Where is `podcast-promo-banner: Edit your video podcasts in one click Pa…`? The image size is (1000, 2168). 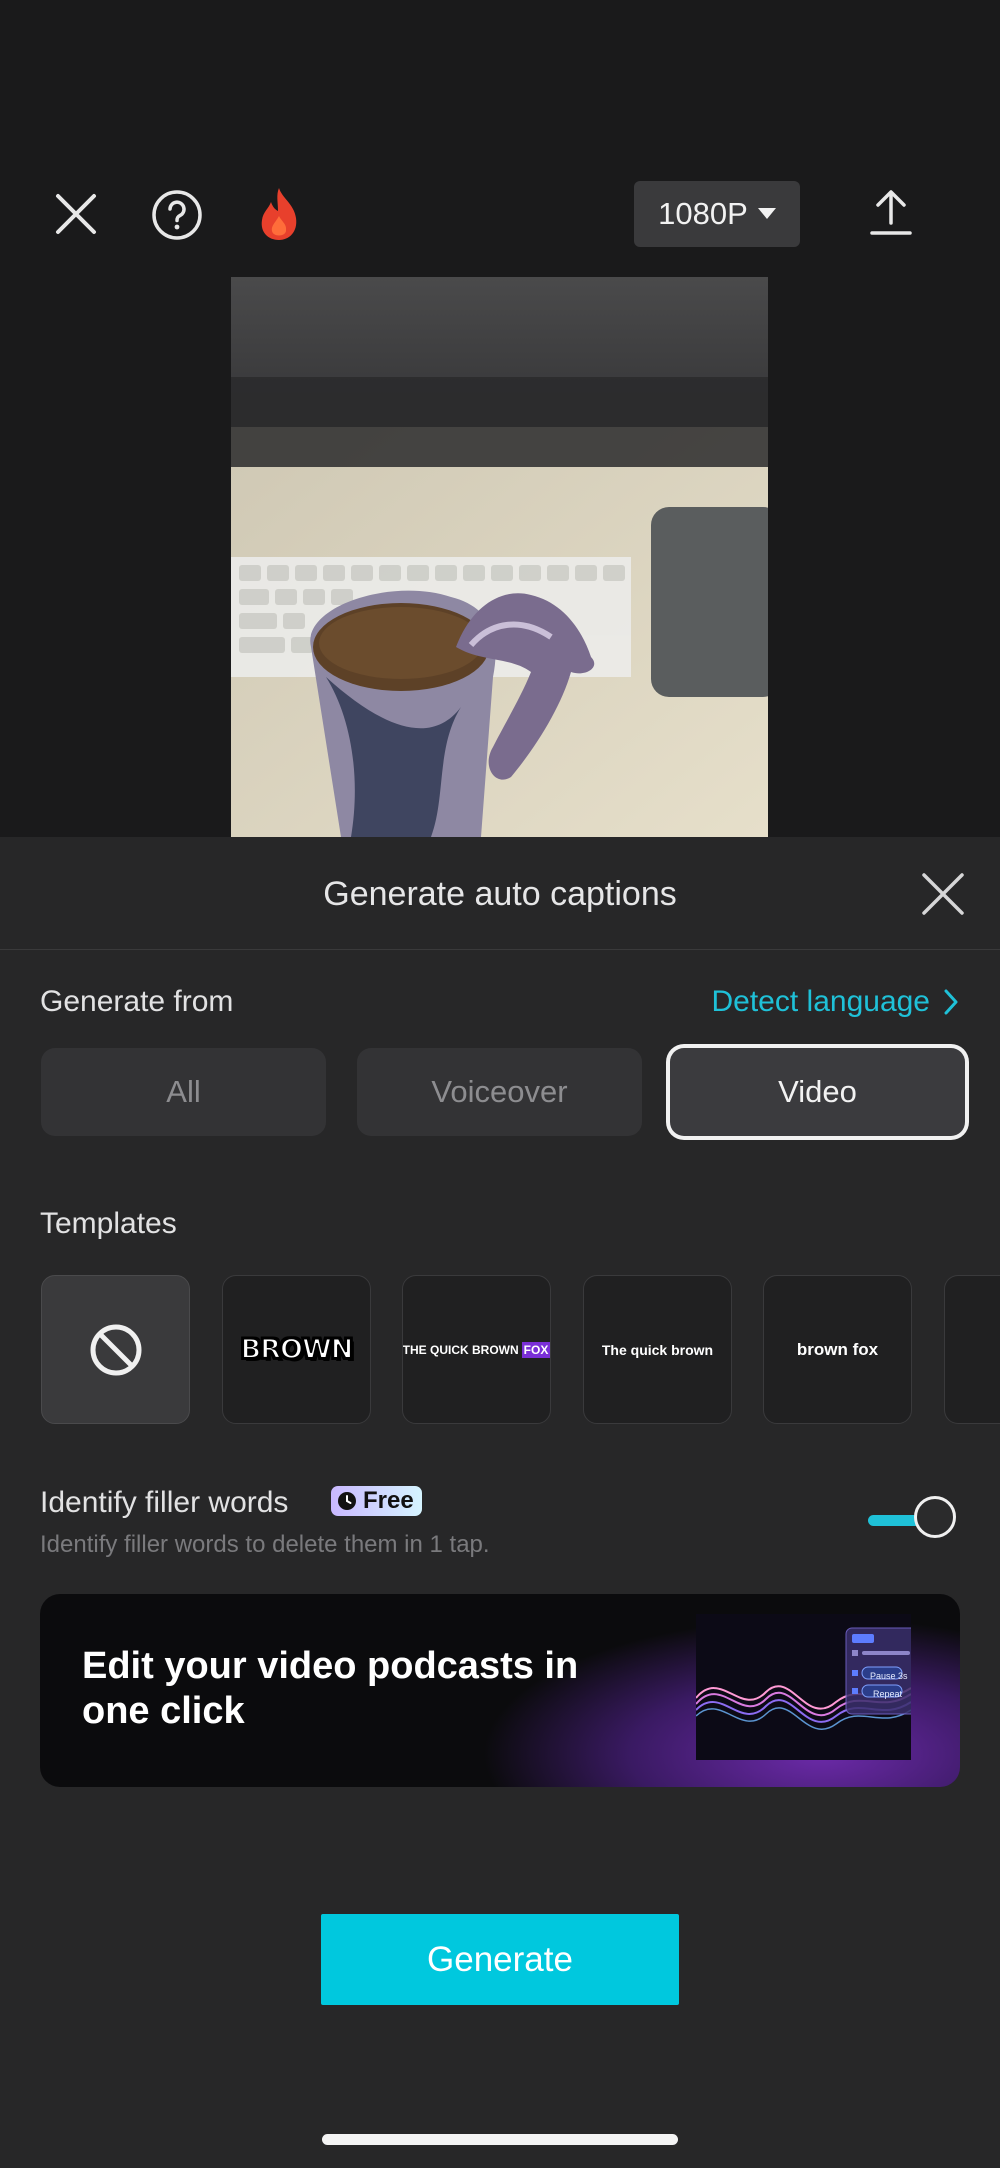
podcast-promo-banner: Edit your video podcasts in one click Pa… is located at coordinates (500, 1690).